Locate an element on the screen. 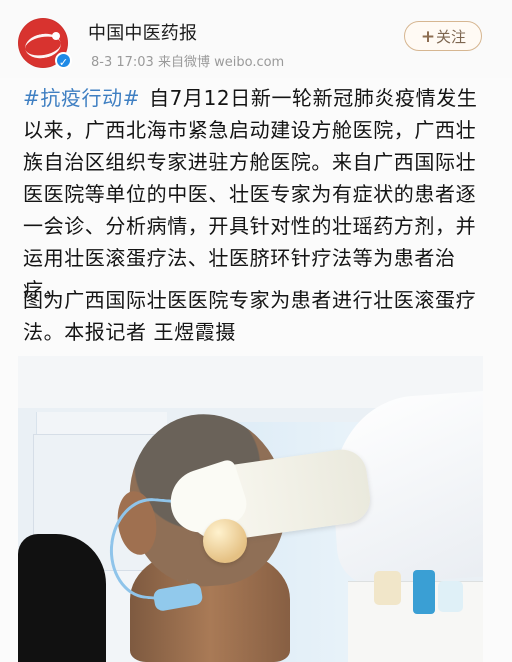 The width and height of the screenshot is (512, 662). follow-label: 关注 is located at coordinates (450, 37).